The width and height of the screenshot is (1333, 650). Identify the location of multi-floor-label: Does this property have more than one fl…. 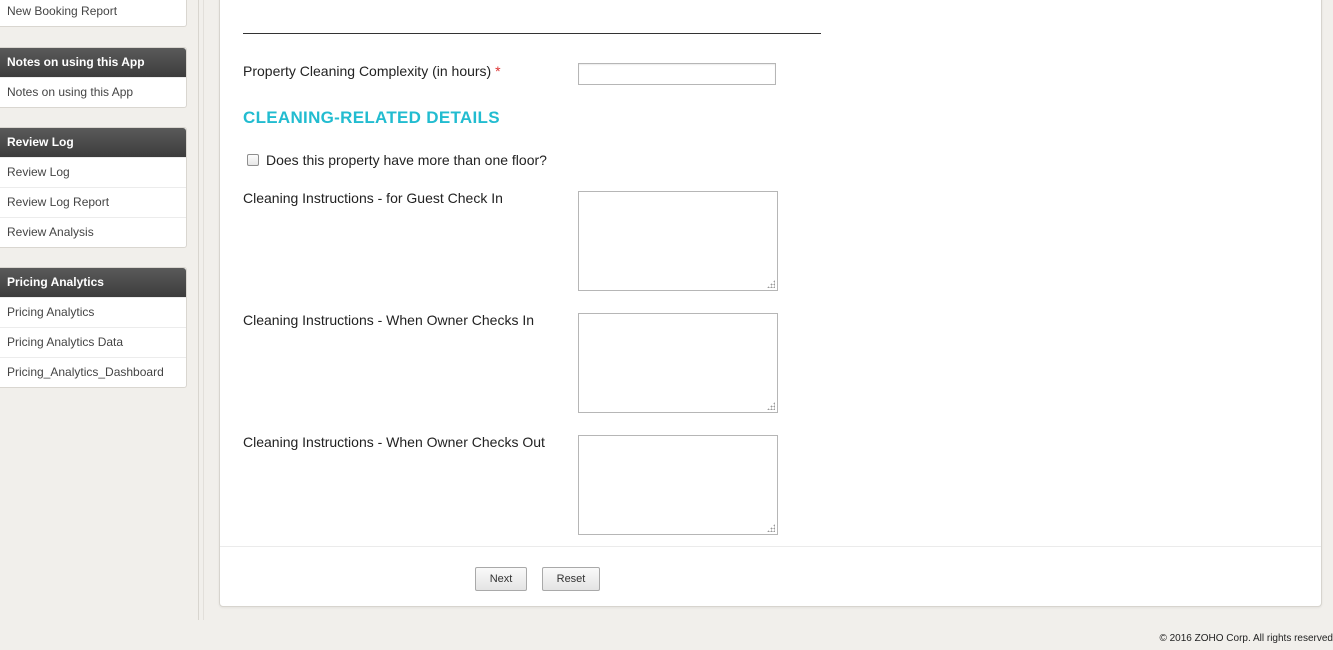
(406, 160).